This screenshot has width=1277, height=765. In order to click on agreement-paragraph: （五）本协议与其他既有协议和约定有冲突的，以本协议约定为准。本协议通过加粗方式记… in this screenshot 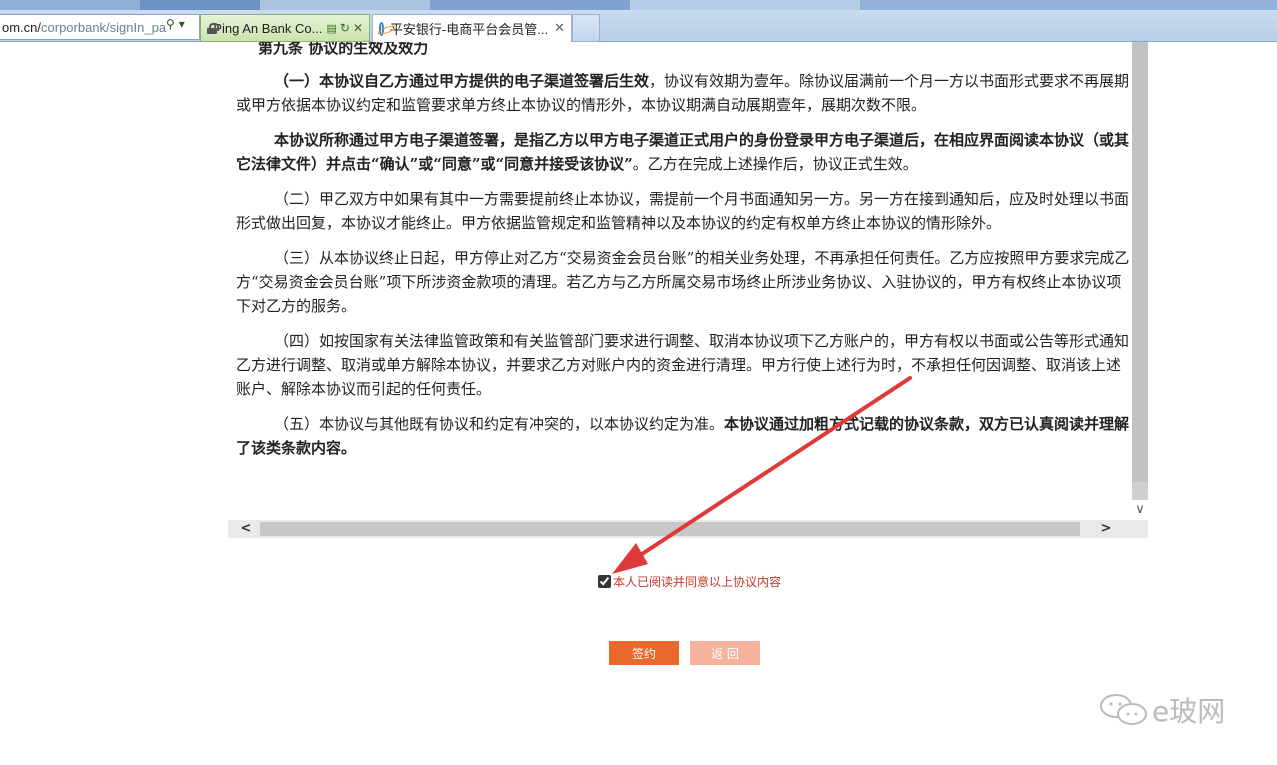, I will do `click(683, 436)`.